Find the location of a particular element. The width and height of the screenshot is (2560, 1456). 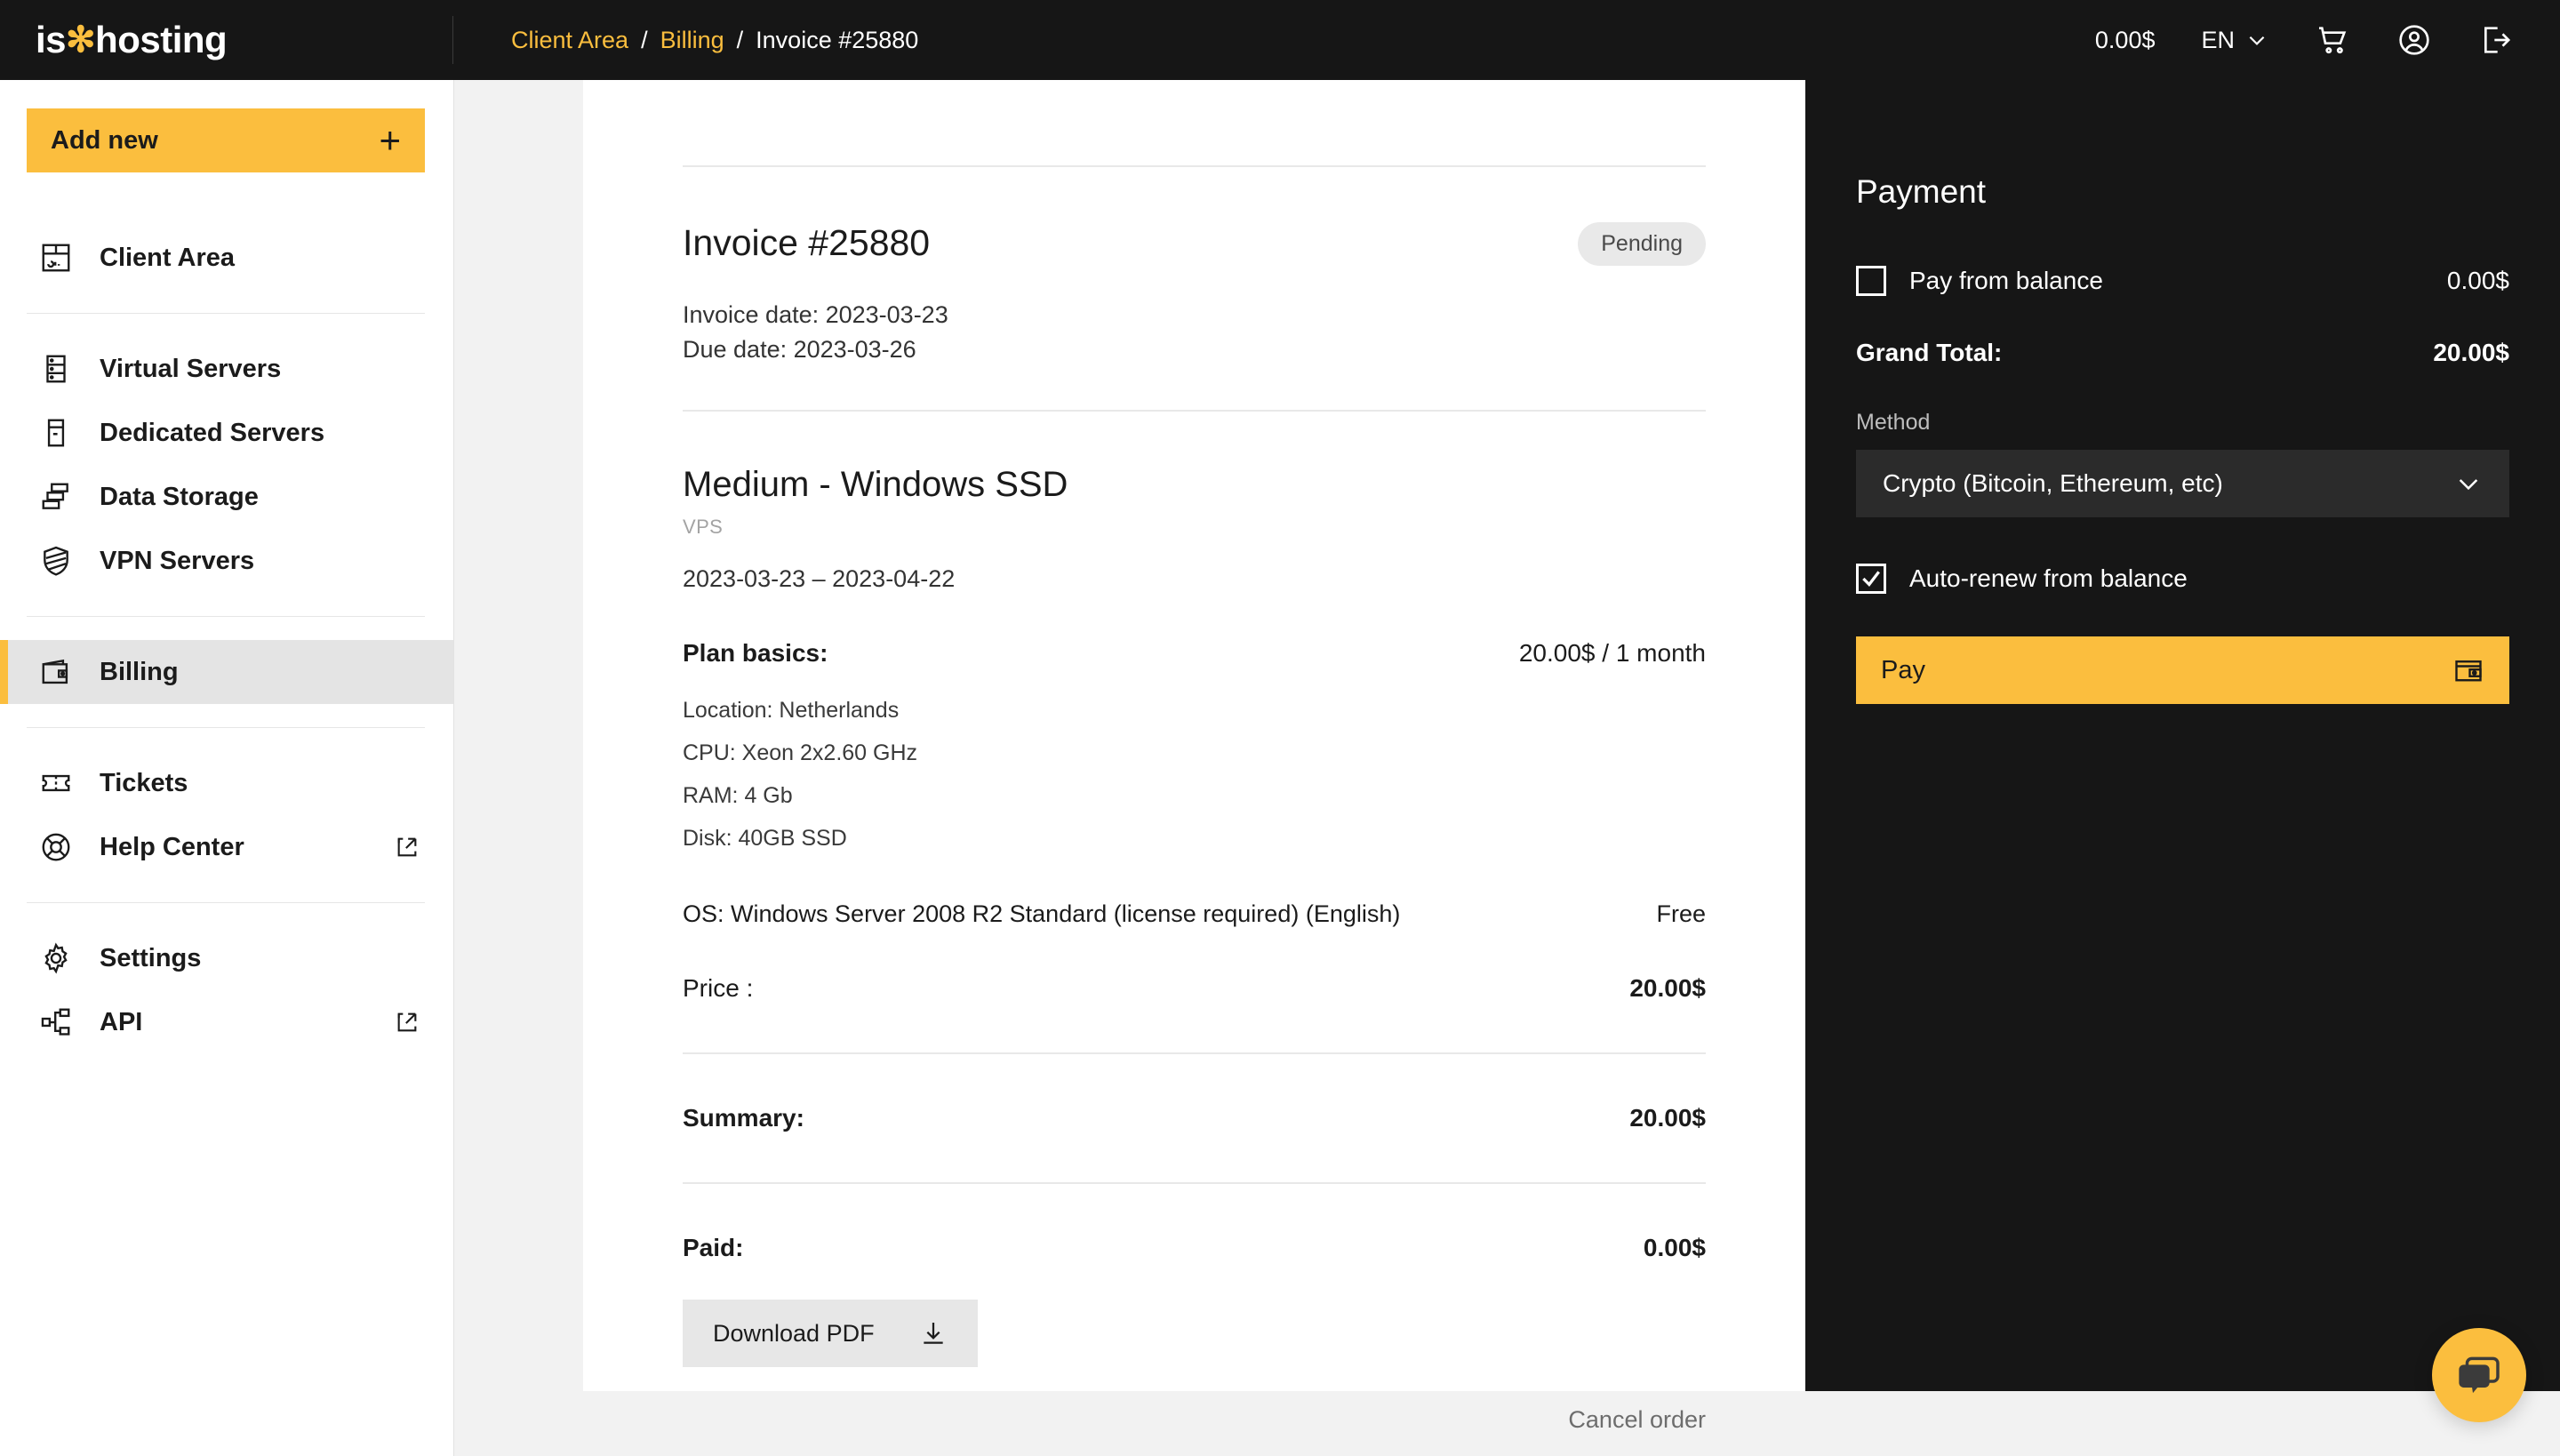

pay-from-balance-row: Pay from balance 0.00$ is located at coordinates (2182, 281).